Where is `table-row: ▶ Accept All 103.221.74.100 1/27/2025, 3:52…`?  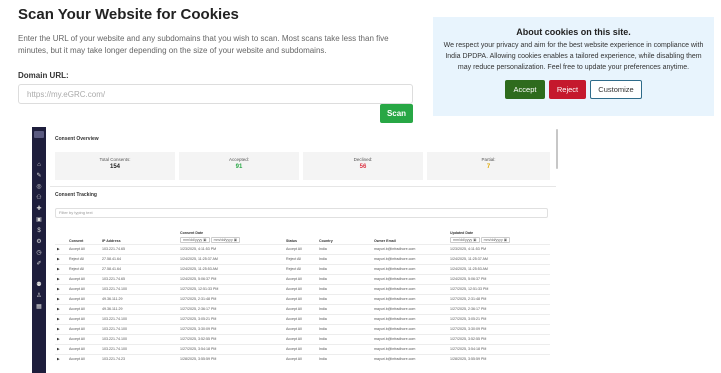
table-row: ▶ Accept All 103.221.74.100 1/27/2025, 3:52… is located at coordinates (302, 338).